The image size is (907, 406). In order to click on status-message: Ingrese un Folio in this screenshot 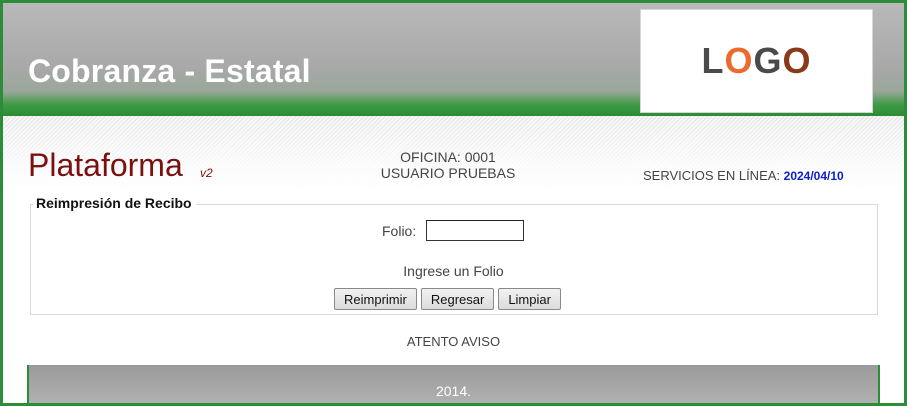, I will do `click(453, 271)`.